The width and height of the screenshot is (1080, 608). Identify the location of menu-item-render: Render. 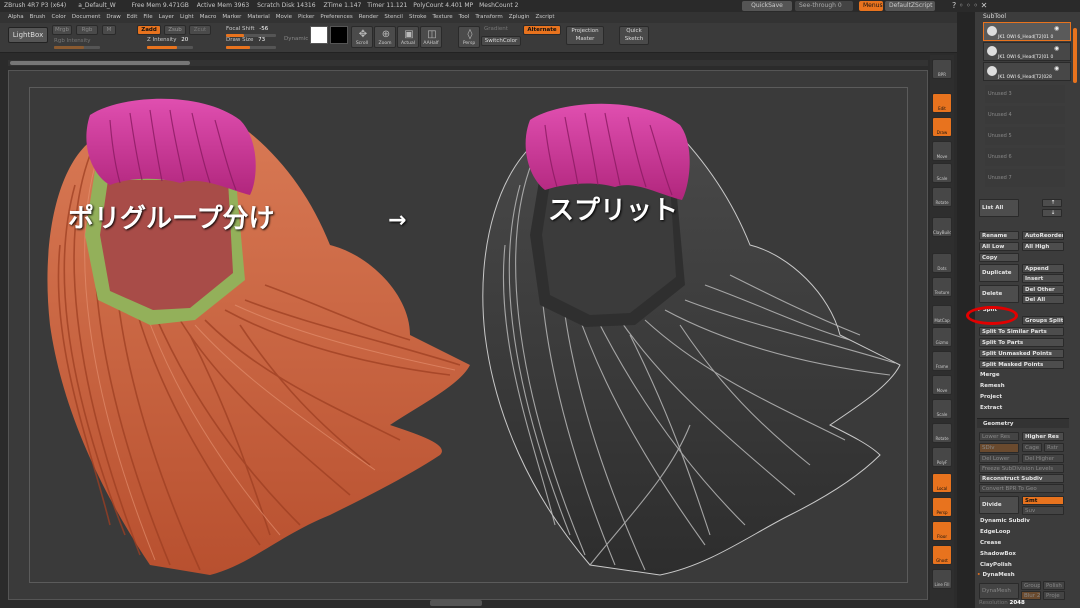
(369, 17).